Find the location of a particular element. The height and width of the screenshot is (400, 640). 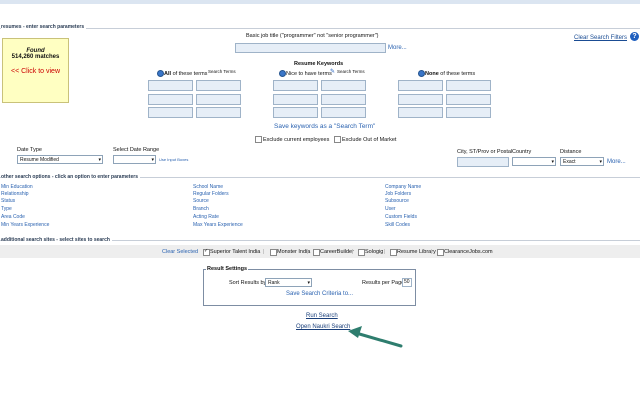

option-link: Acting Rate is located at coordinates (206, 217).